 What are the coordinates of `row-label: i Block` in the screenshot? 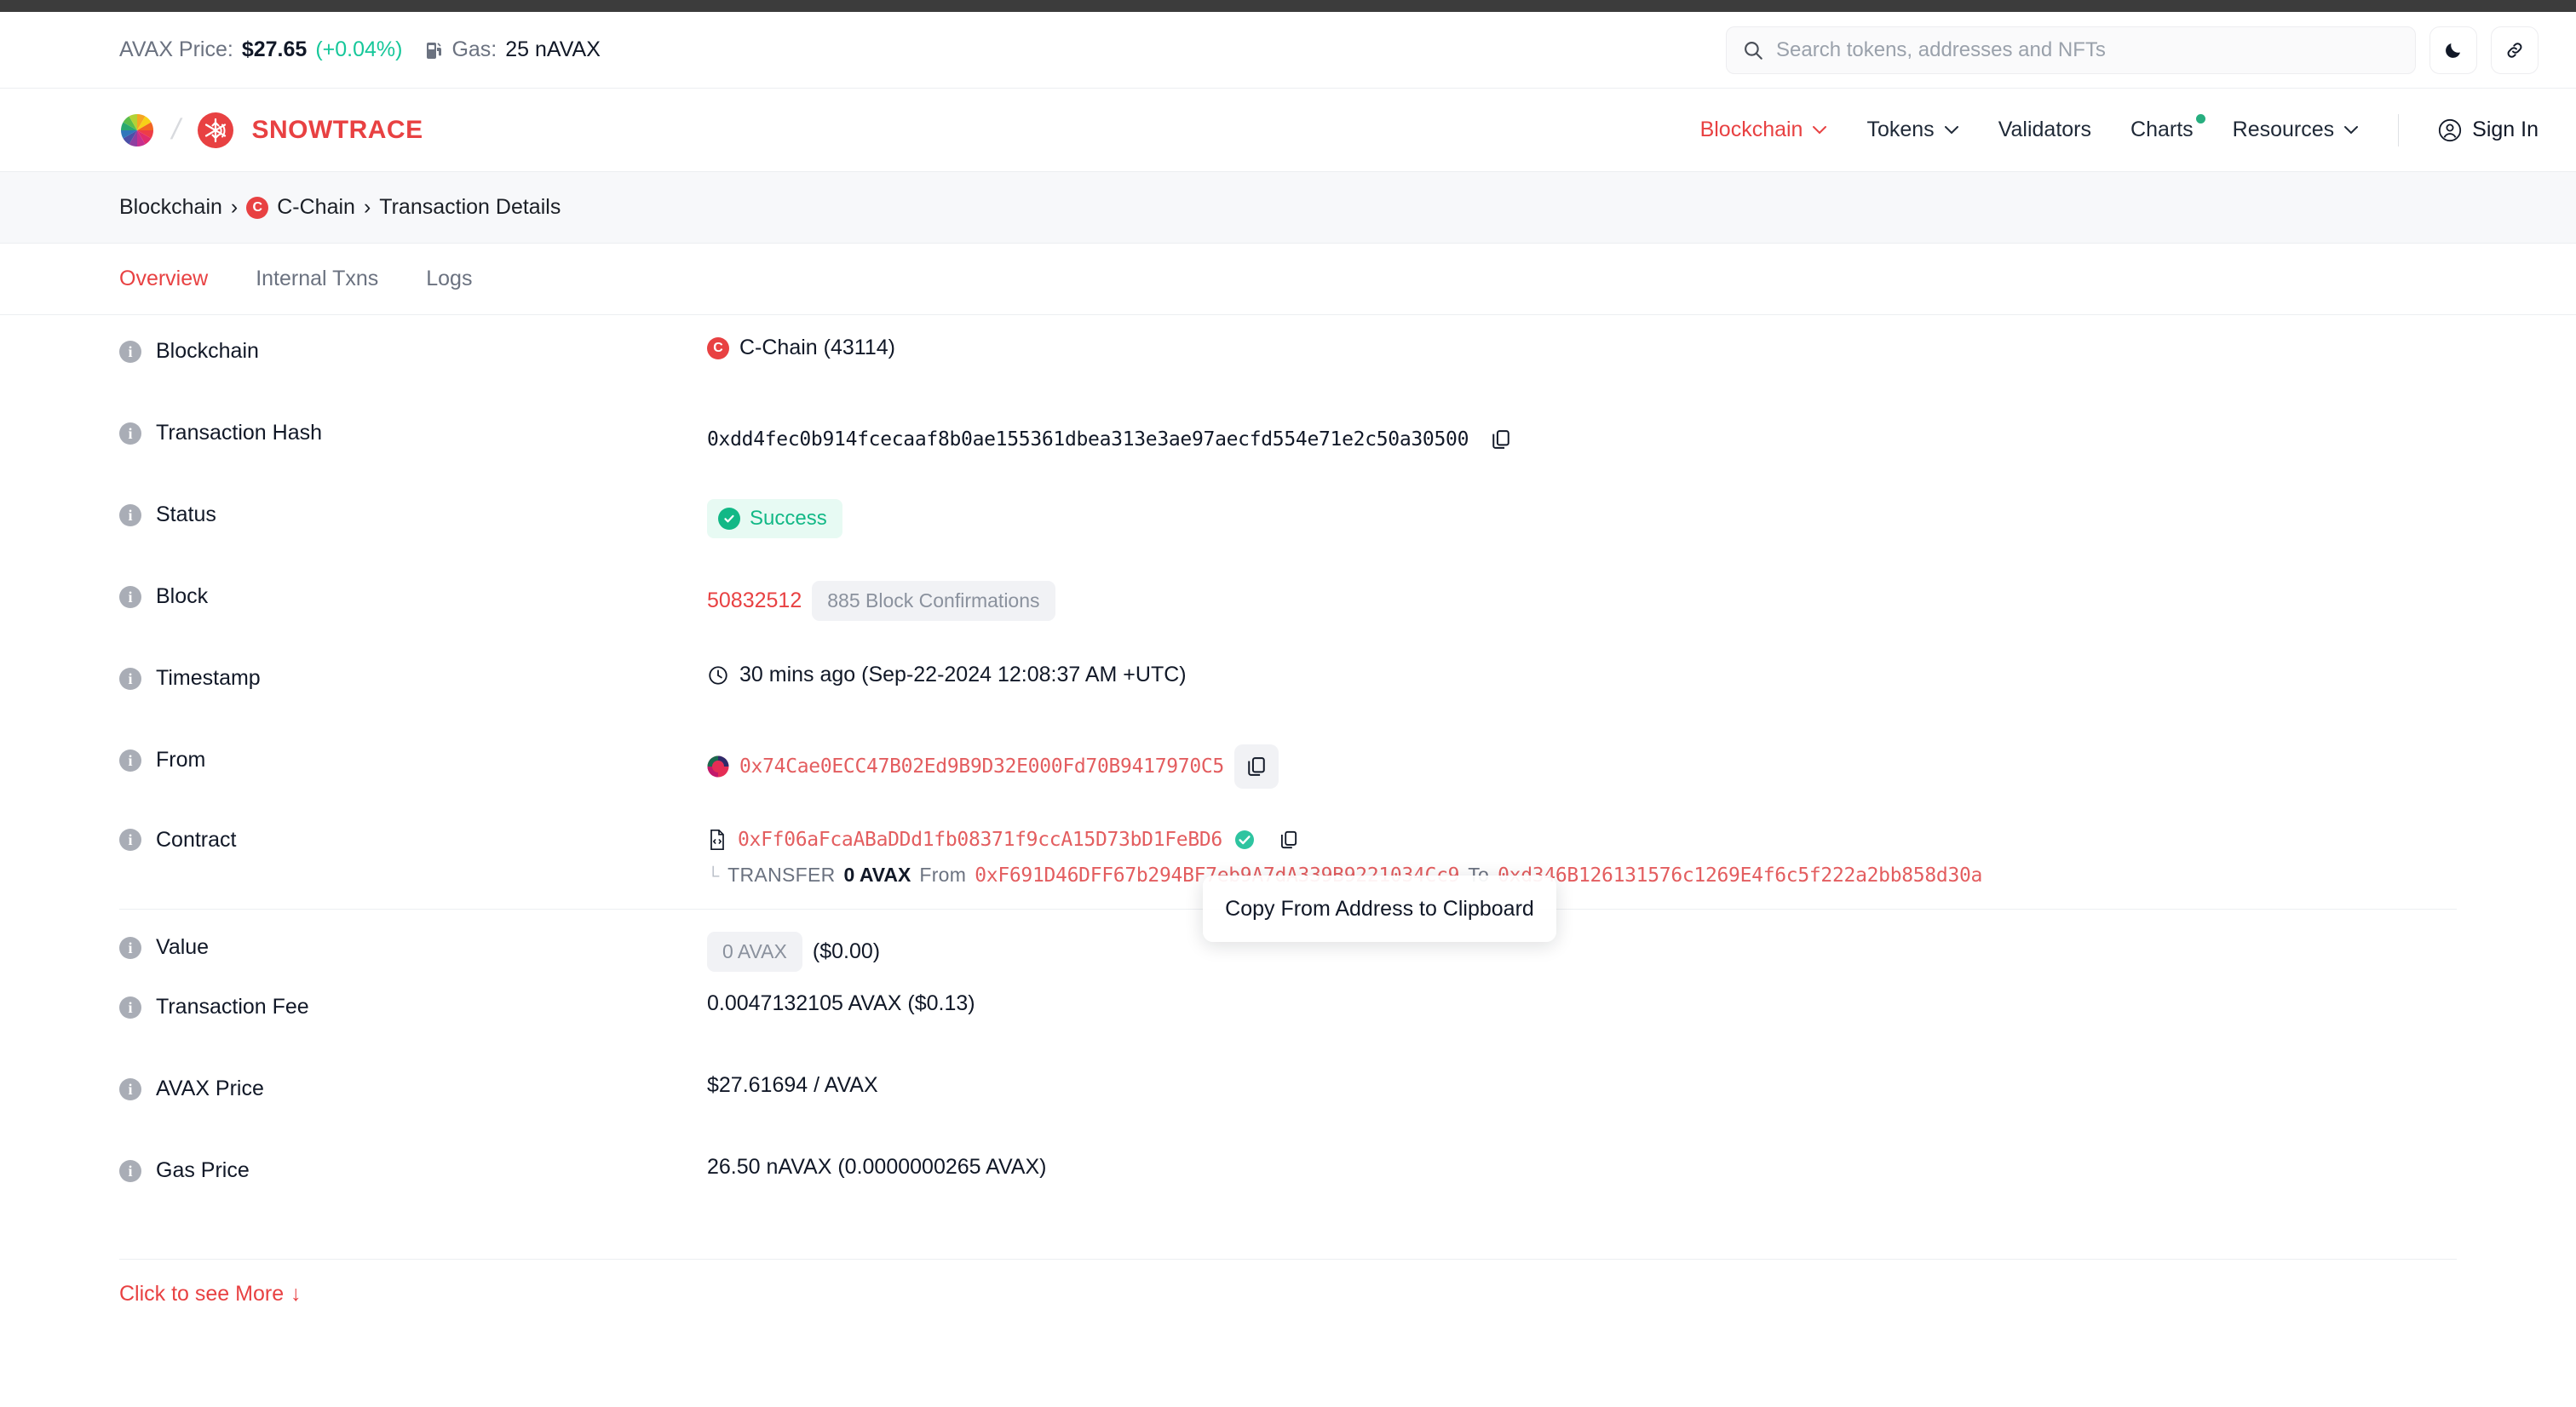 It's located at (413, 595).